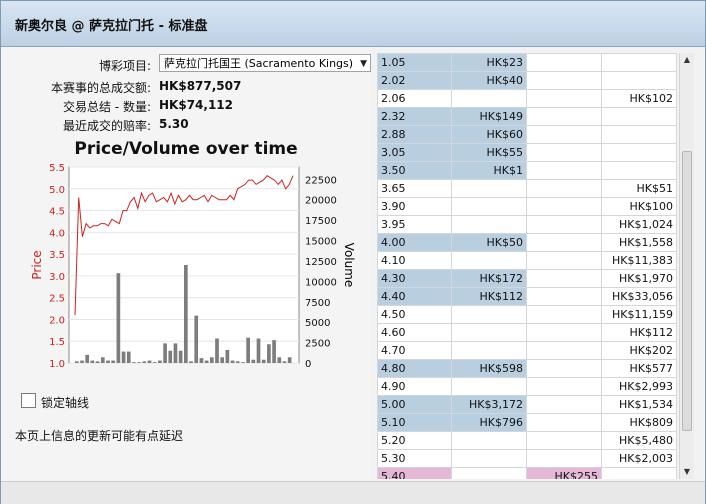  I want to click on table-row: 5.20 HK$5,480, so click(527, 440).